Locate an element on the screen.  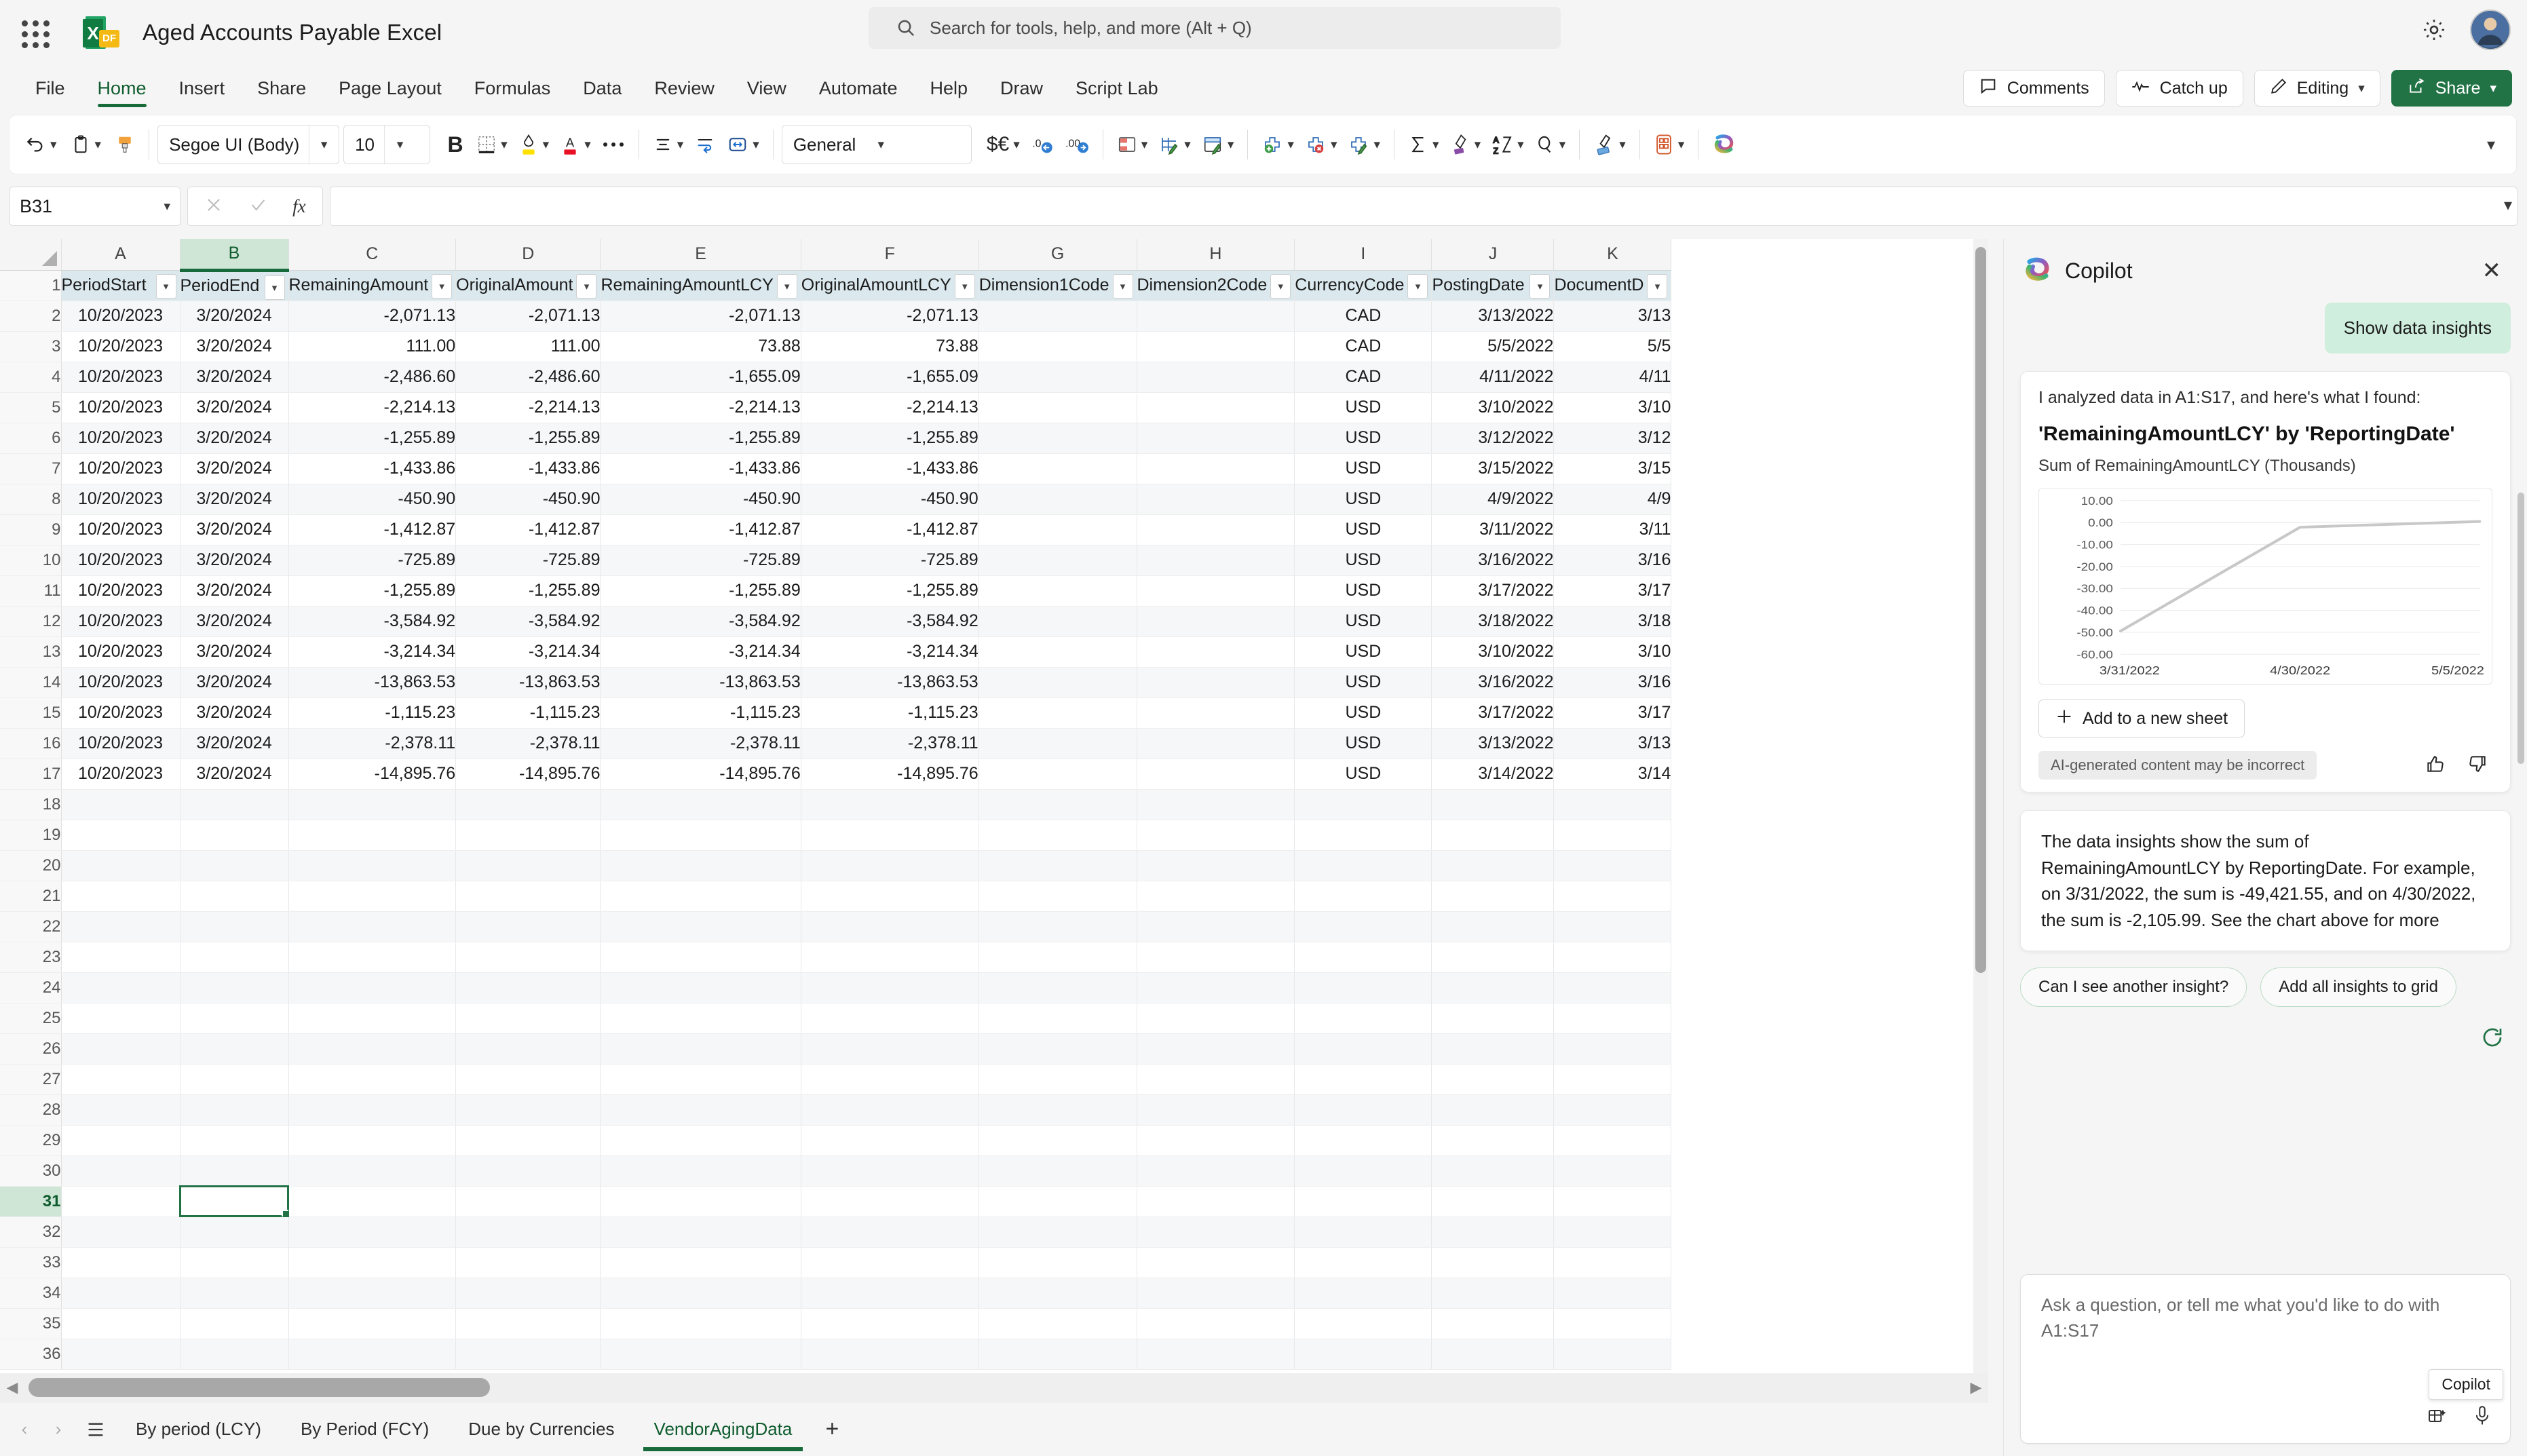
thumbs-down-icon is located at coordinates (2477, 766).